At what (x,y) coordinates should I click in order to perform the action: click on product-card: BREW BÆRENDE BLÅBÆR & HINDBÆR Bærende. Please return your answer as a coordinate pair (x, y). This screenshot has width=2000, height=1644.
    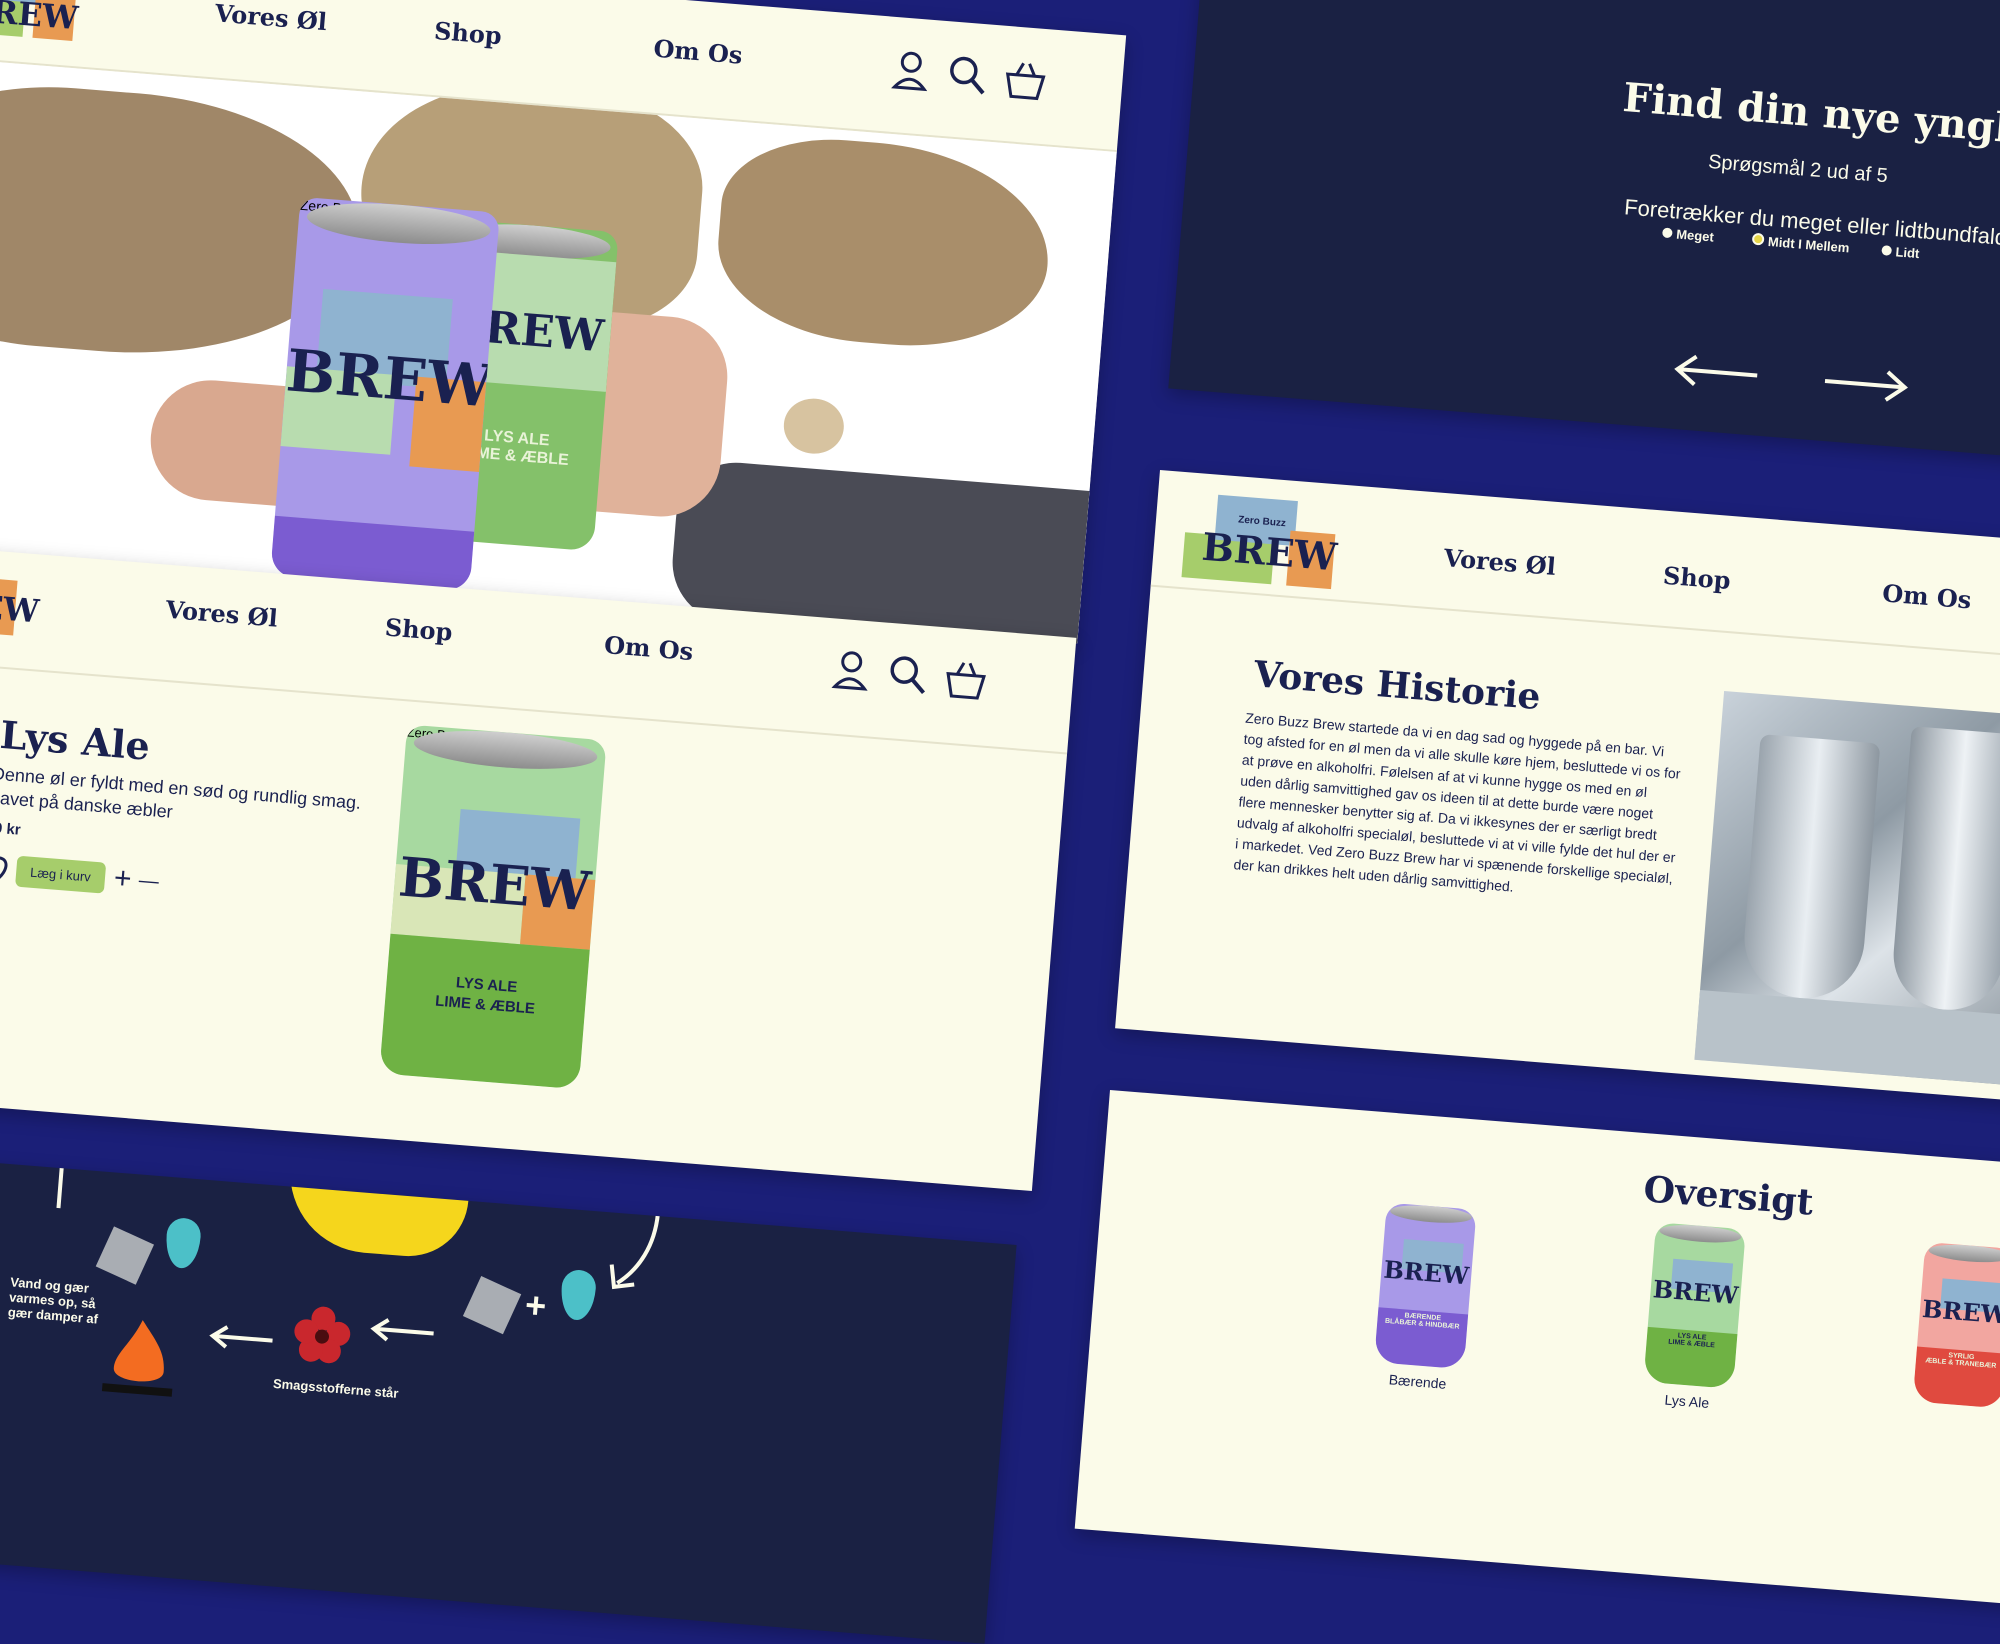
    Looking at the image, I should click on (1424, 1306).